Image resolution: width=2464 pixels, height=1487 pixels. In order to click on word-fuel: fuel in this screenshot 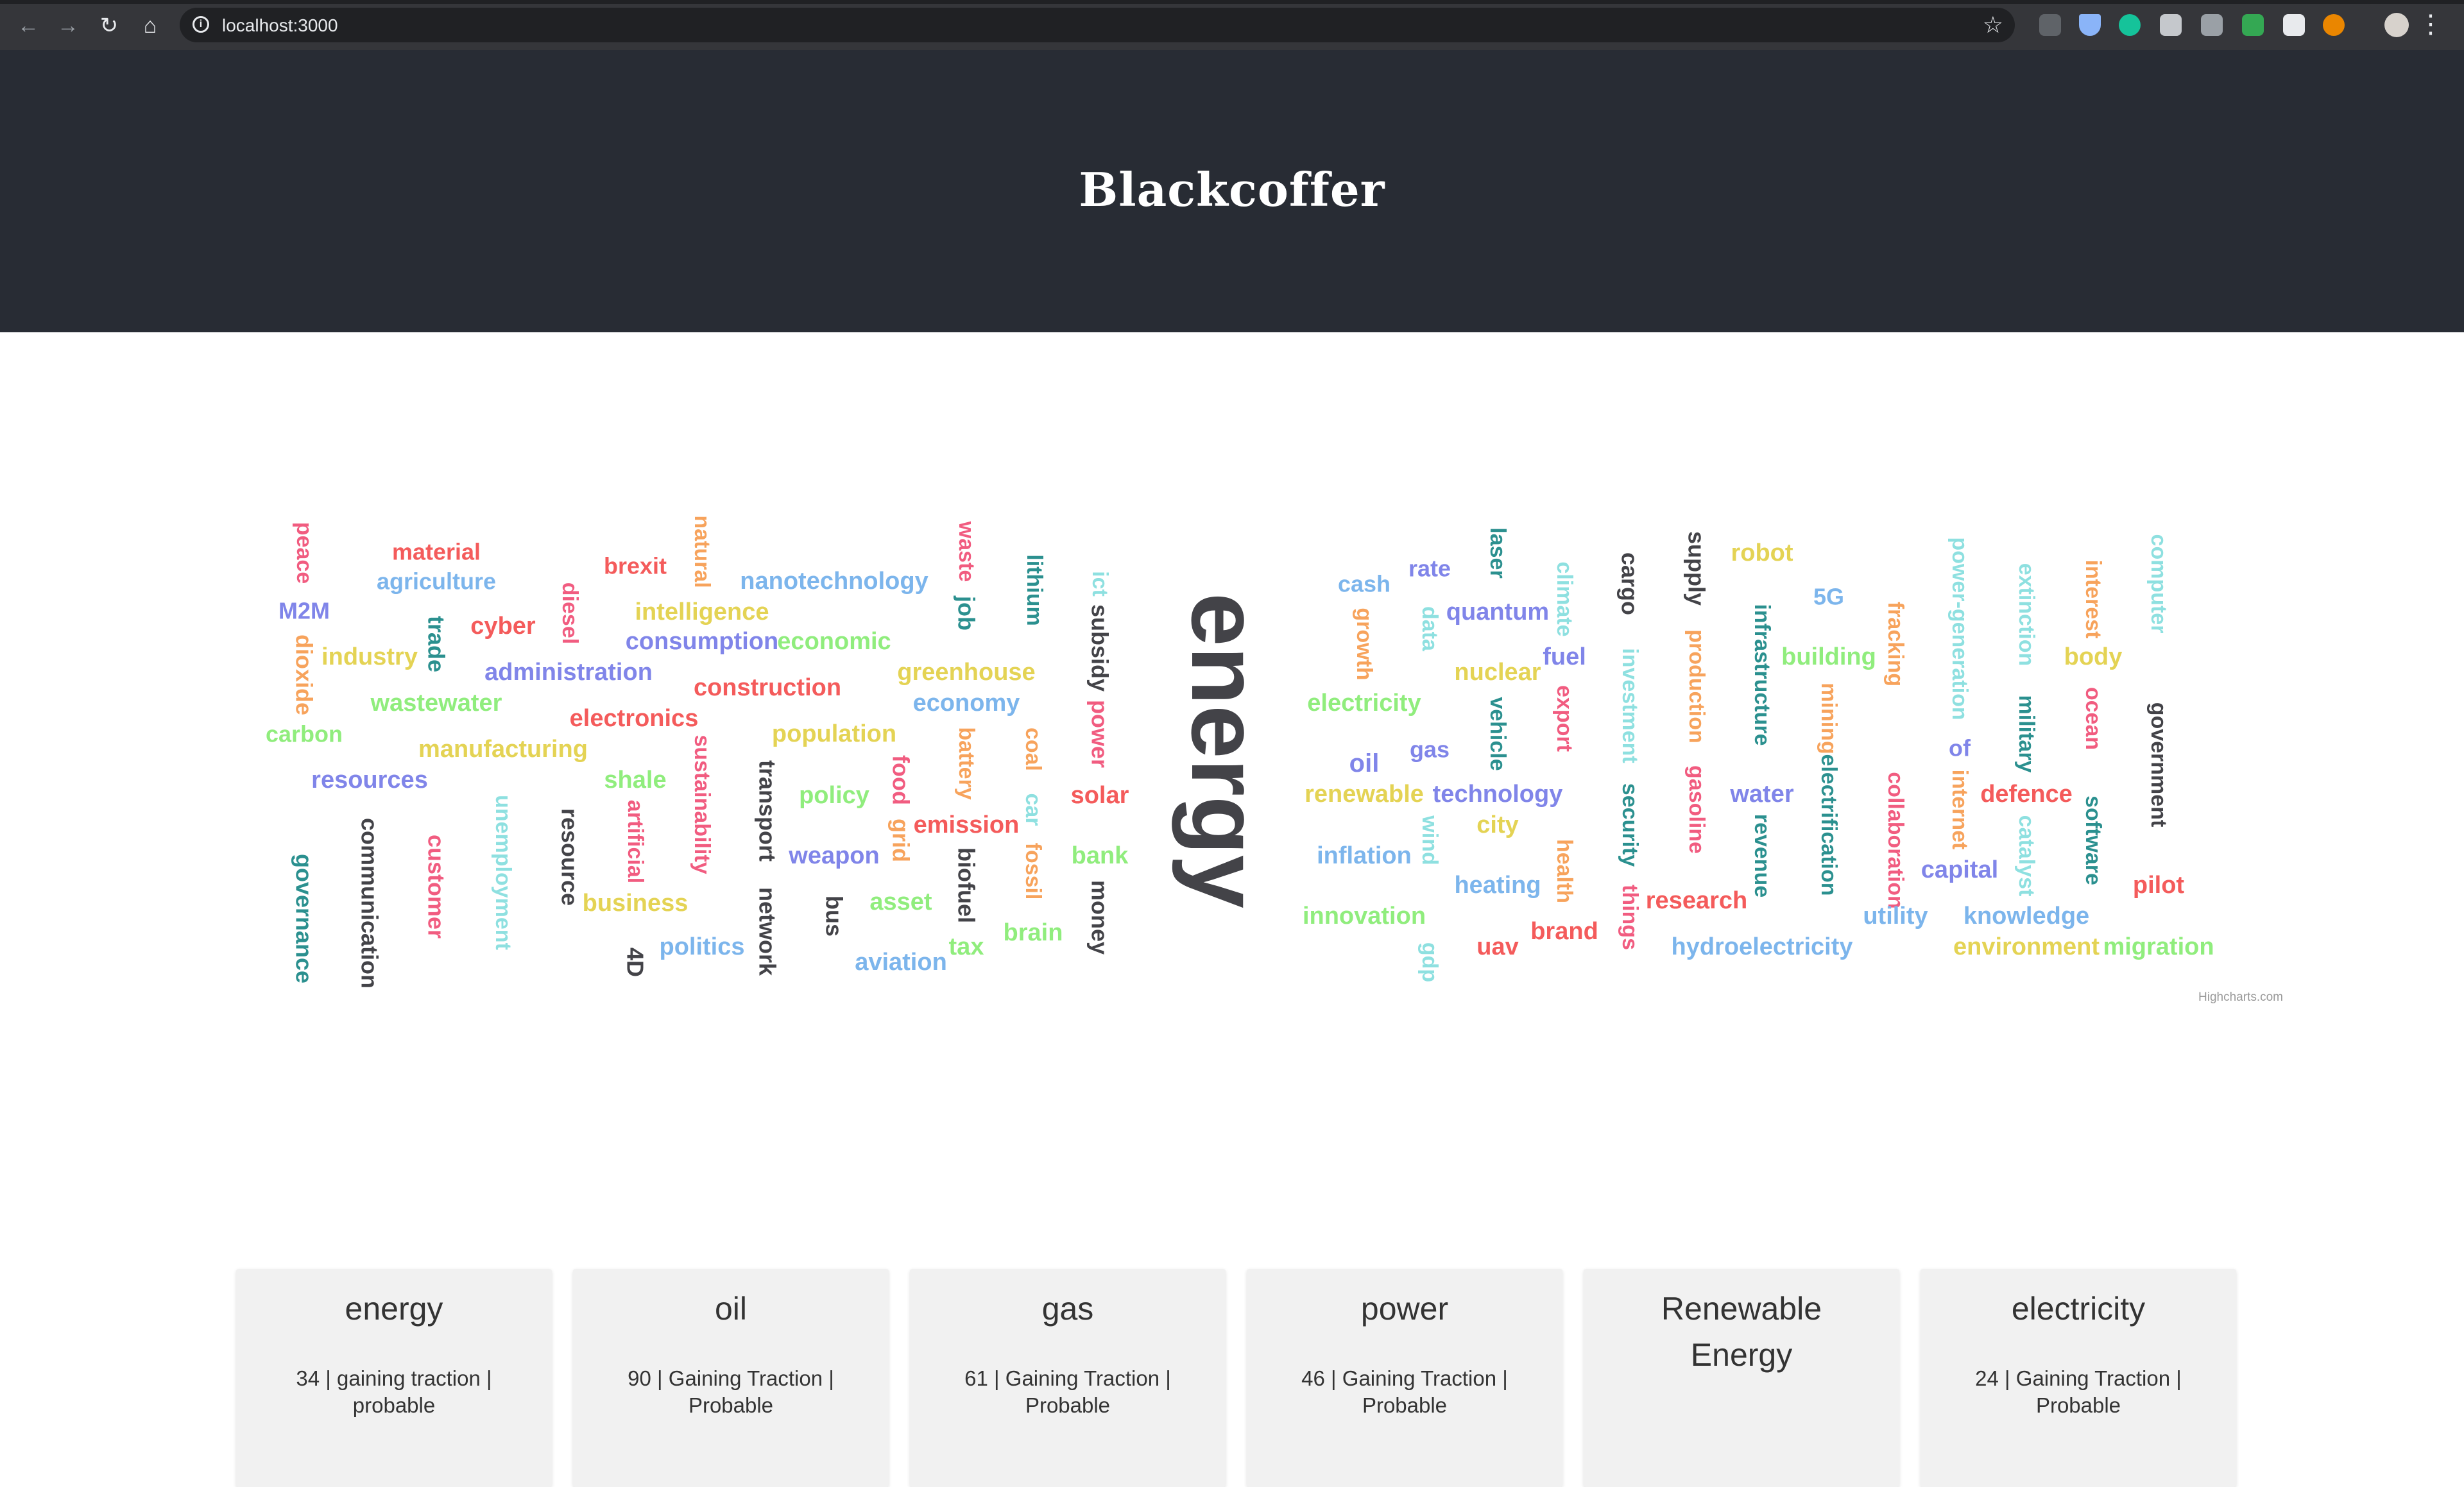, I will do `click(1565, 656)`.